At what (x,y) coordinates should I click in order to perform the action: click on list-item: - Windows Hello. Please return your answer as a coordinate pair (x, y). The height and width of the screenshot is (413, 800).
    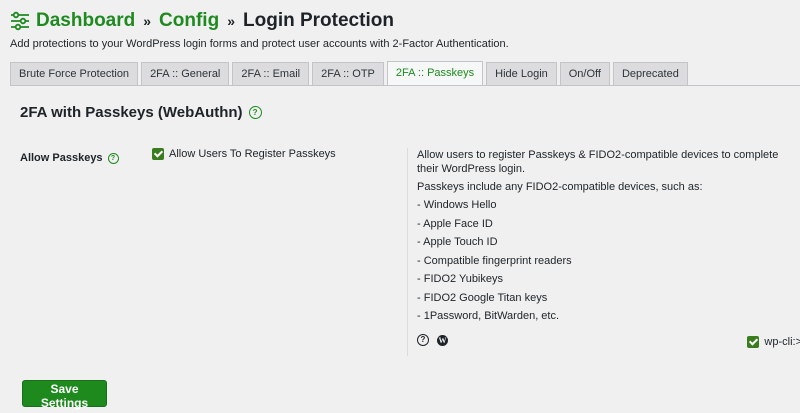
    Looking at the image, I should click on (457, 205).